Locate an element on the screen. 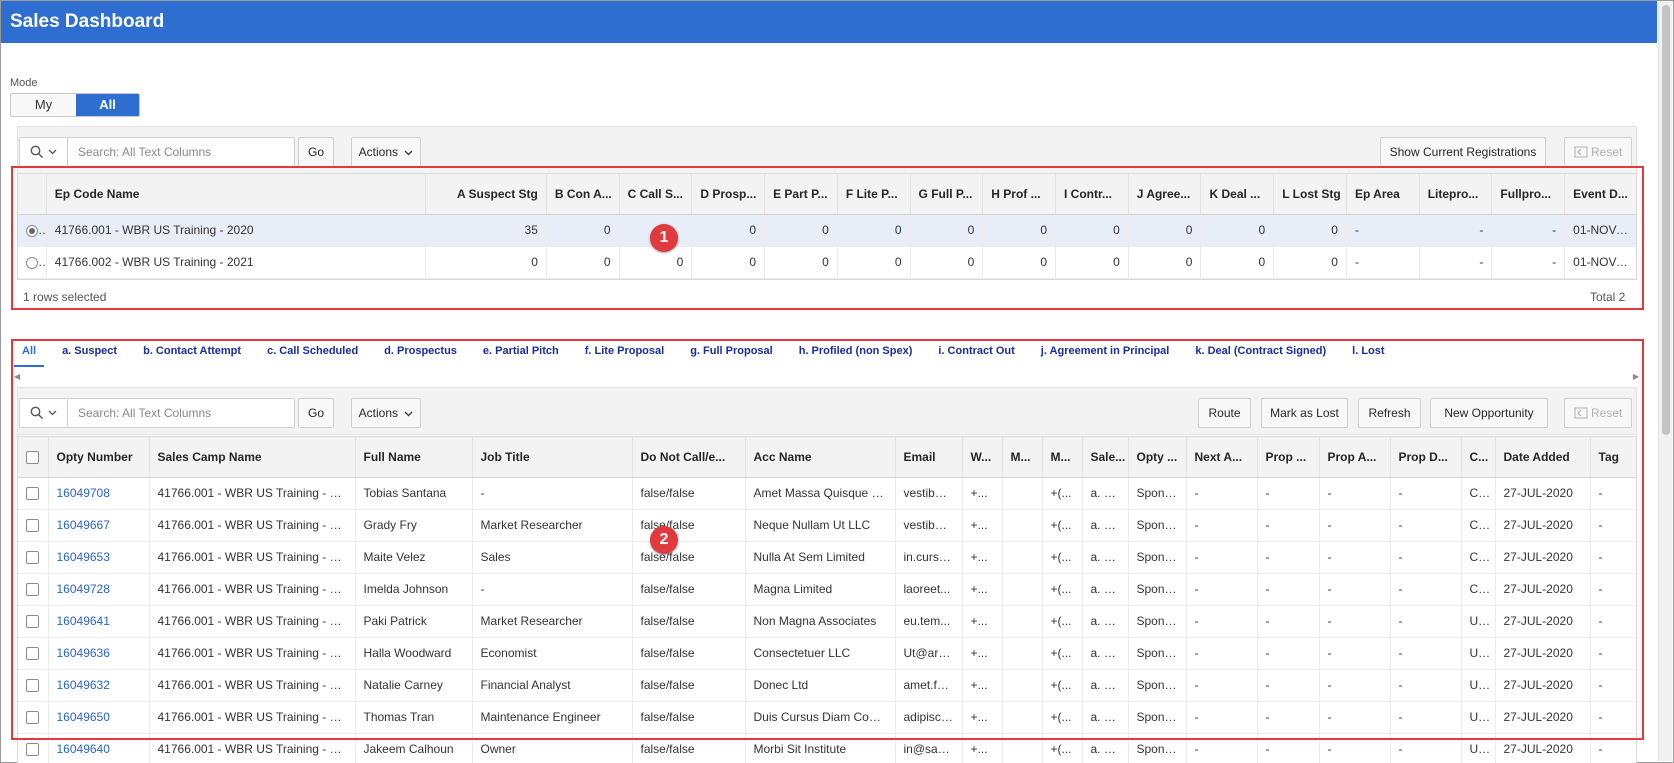 This screenshot has height=763, width=1674. mode-toggle: My All is located at coordinates (75, 105).